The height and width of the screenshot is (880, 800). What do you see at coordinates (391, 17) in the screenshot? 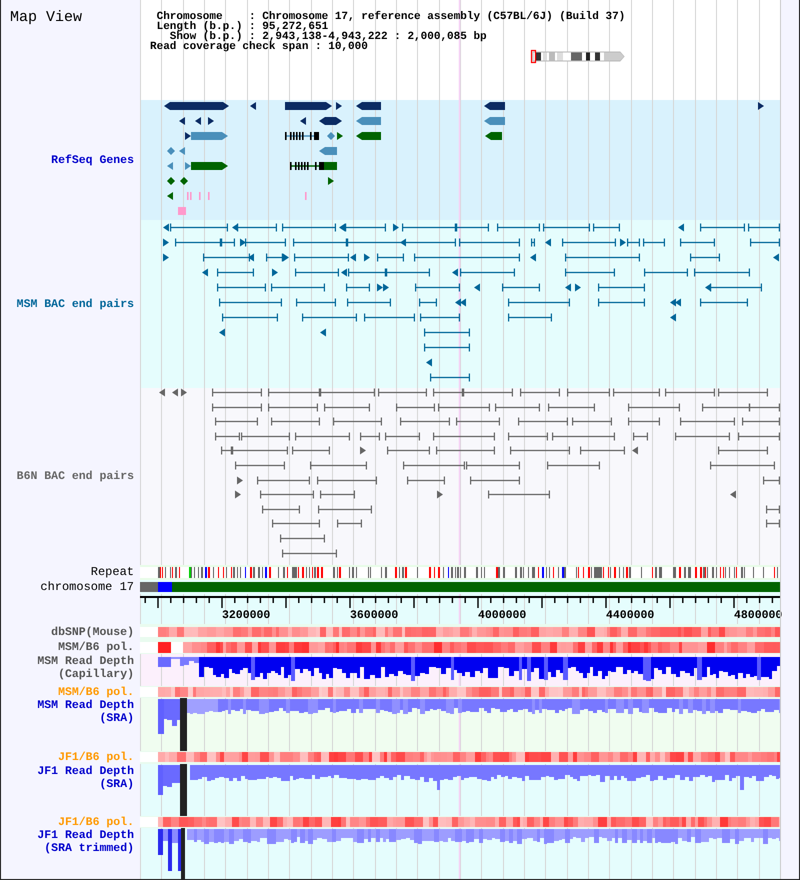
I see `summary-line: Chromosome : Chromosome 17, reference assembly (C57BL/6J) (Build 37)` at bounding box center [391, 17].